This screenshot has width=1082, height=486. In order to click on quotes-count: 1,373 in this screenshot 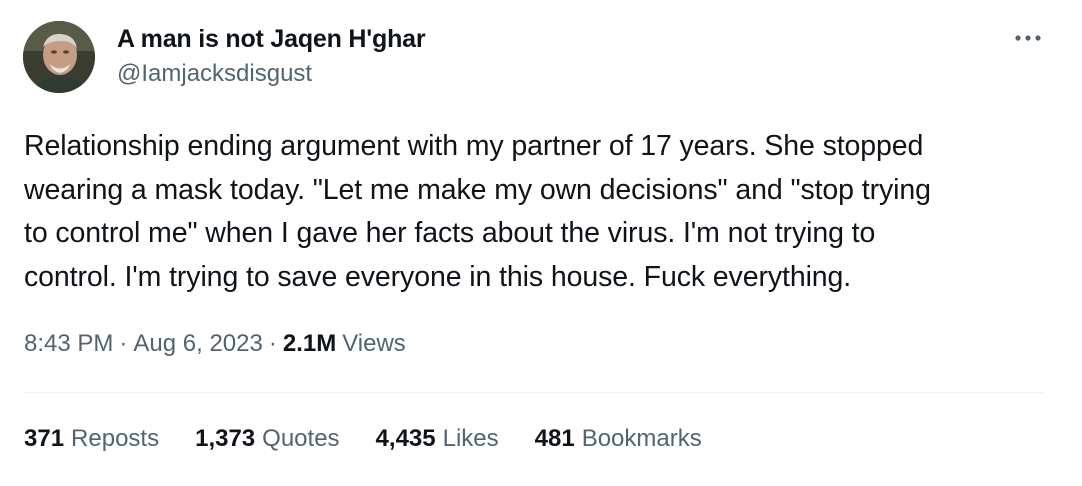, I will do `click(225, 438)`.